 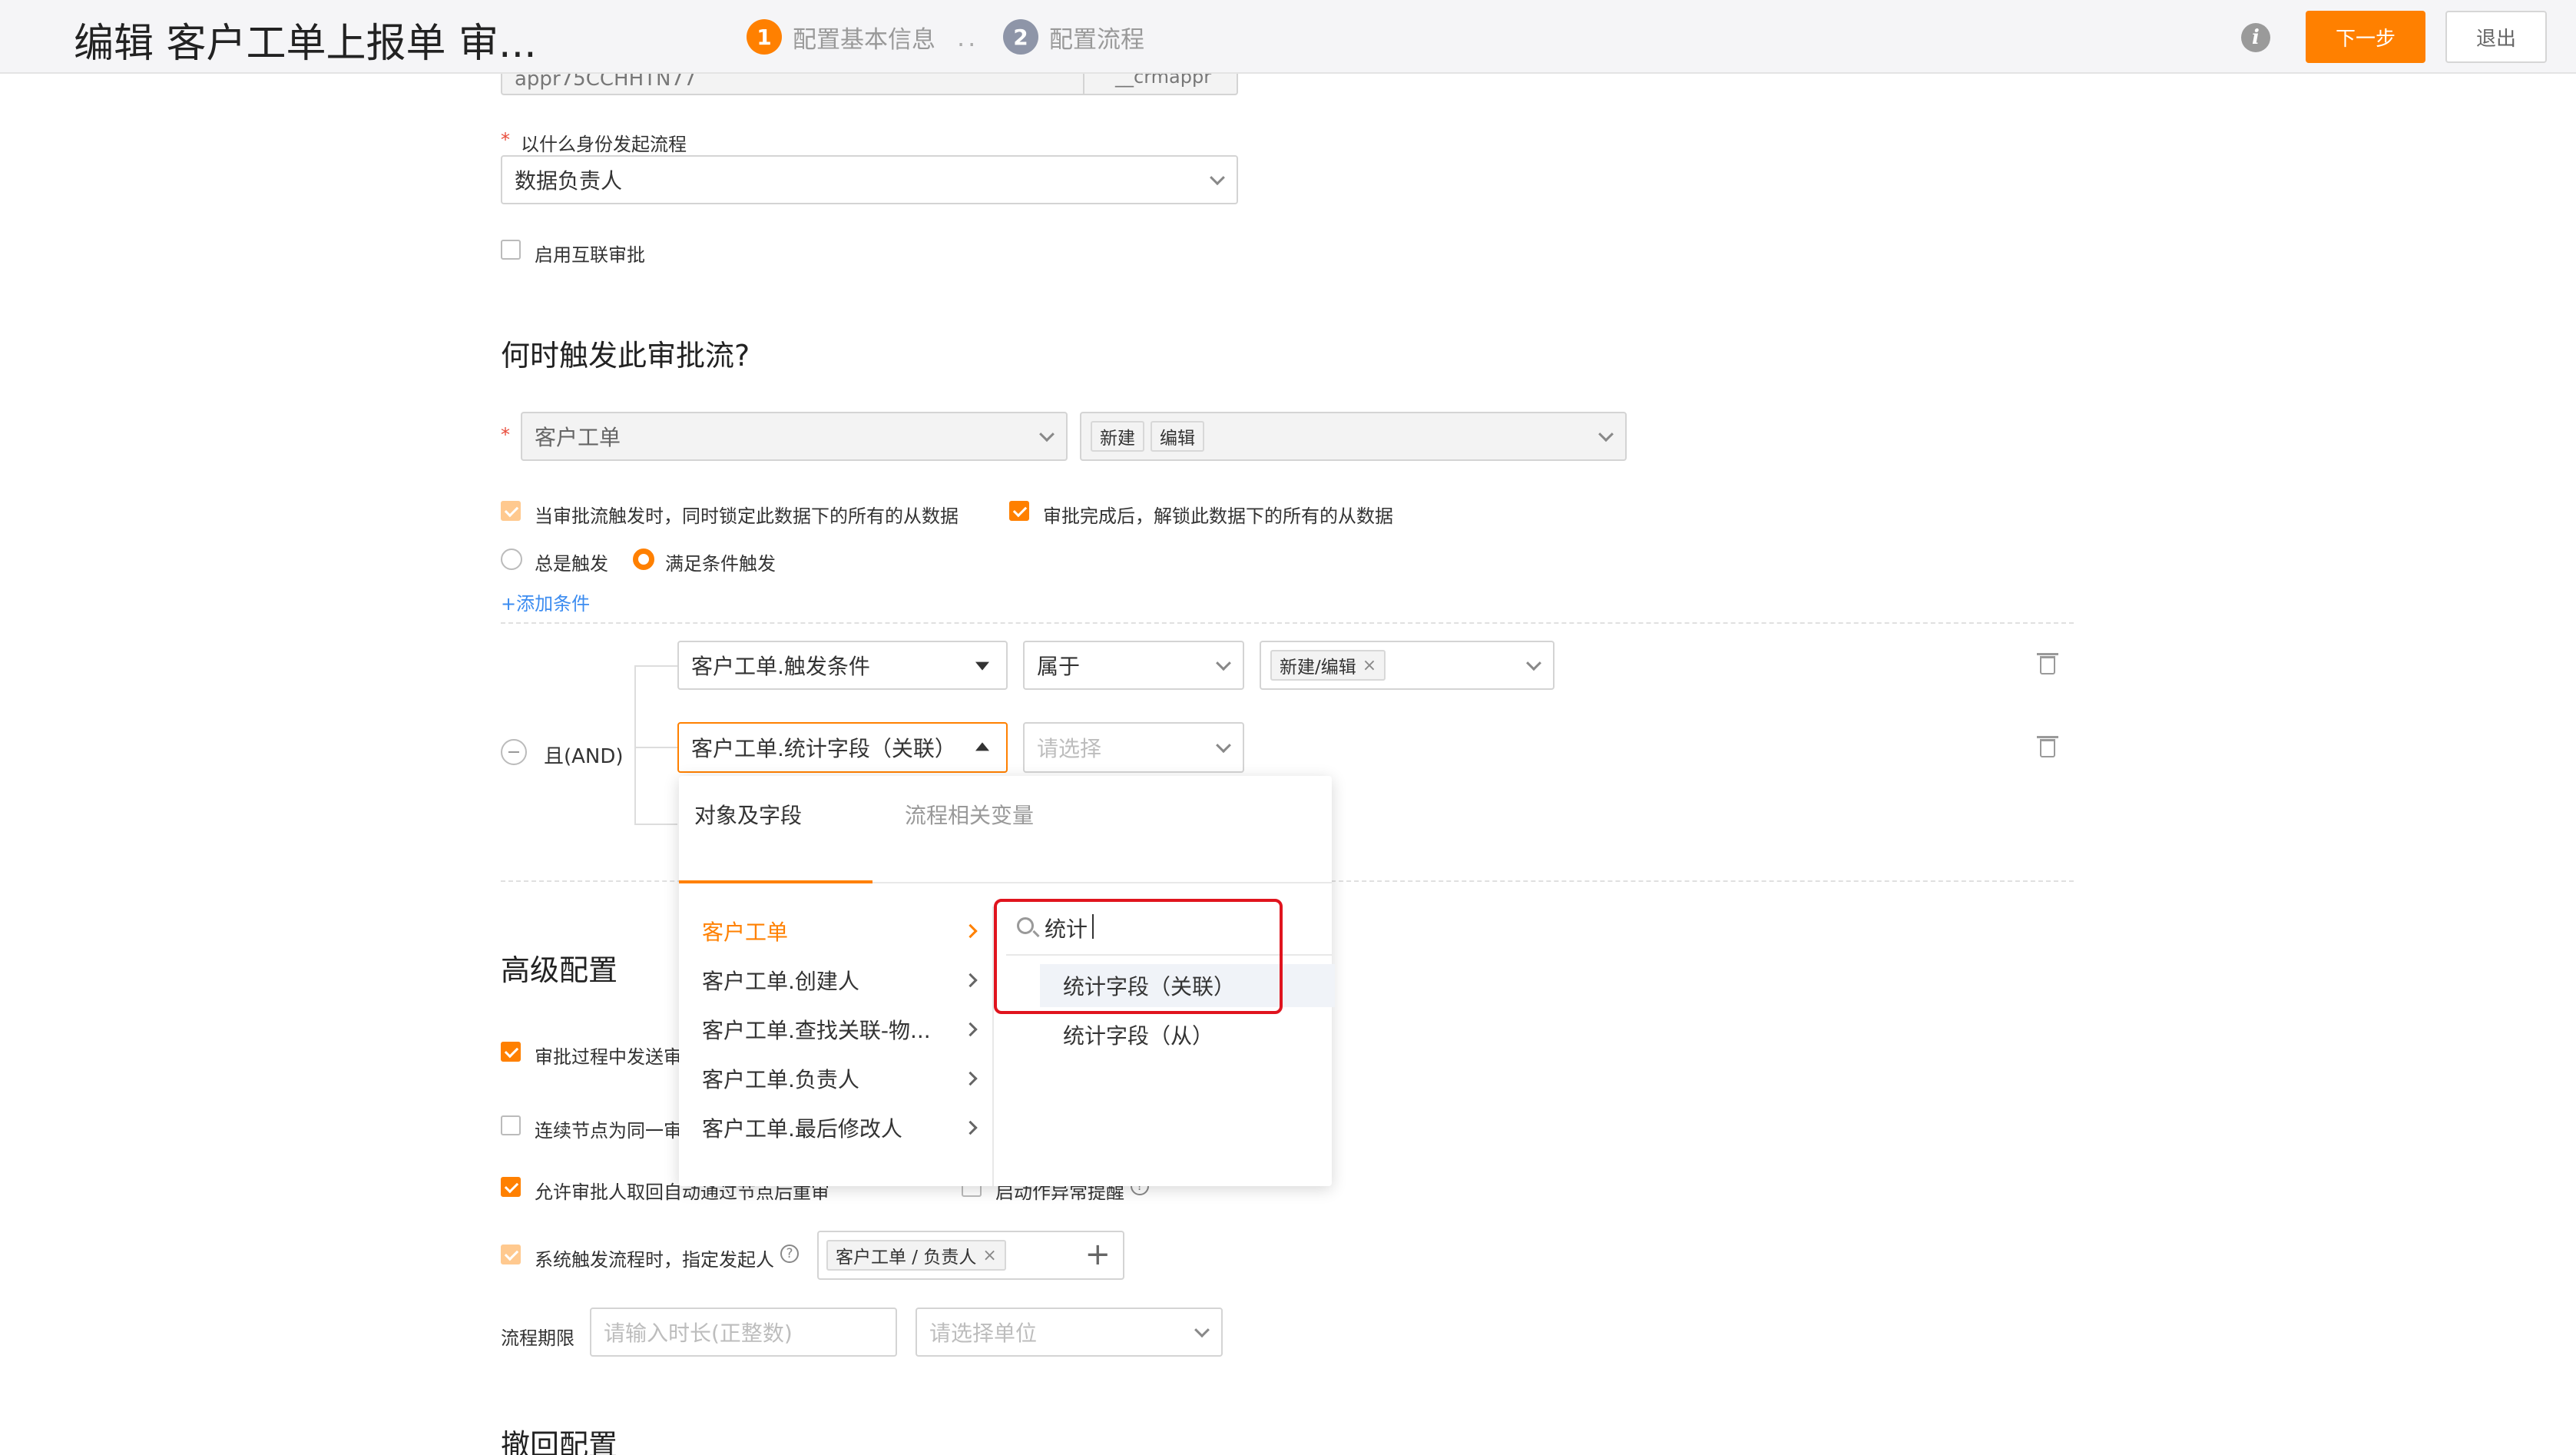 I want to click on unlock-label: 审批完成后，解锁此数据下的所有的从数据, so click(x=1218, y=516).